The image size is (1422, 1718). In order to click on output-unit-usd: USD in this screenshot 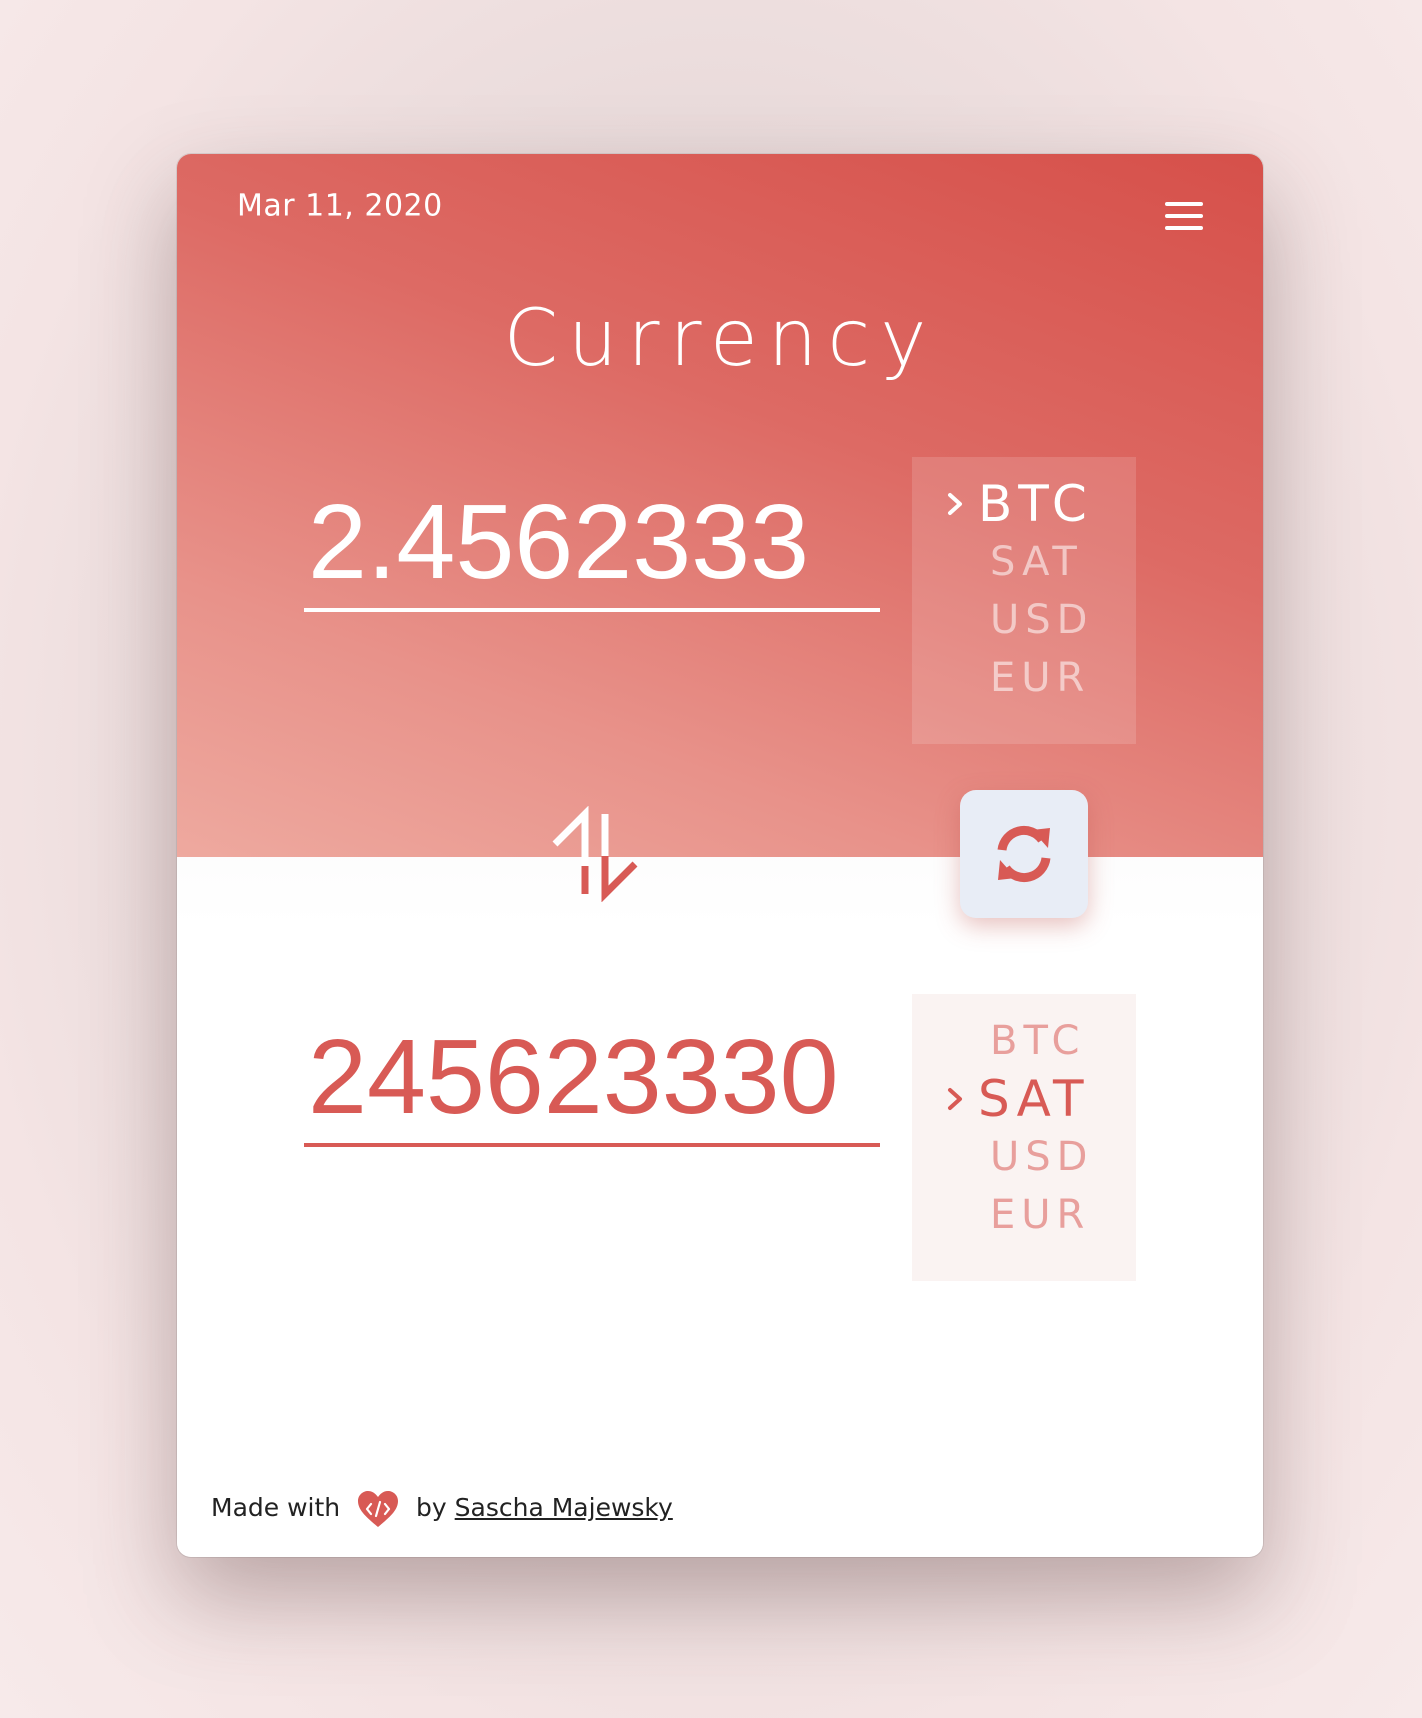, I will do `click(1024, 1157)`.